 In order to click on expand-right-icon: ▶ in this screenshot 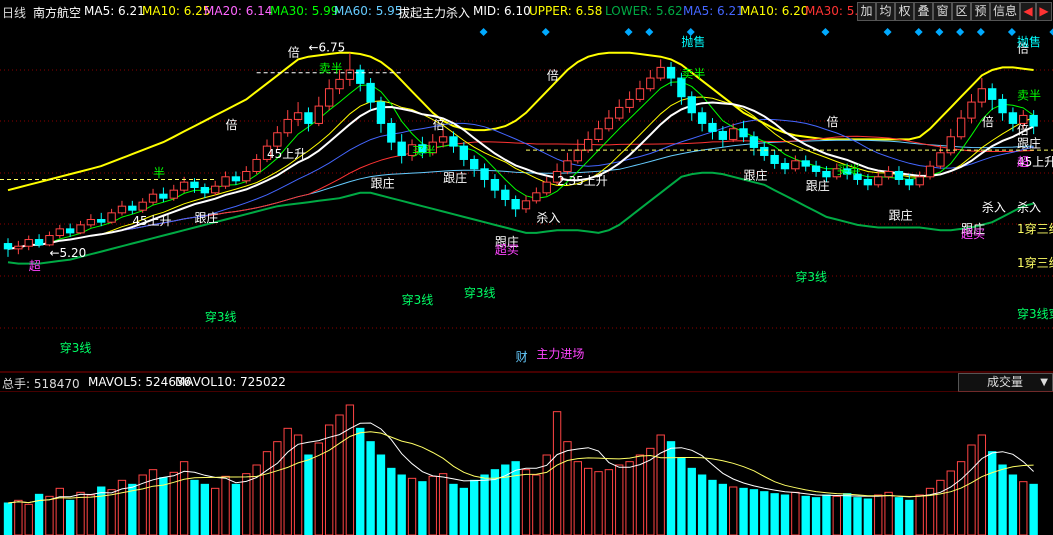, I will do `click(1044, 11)`.